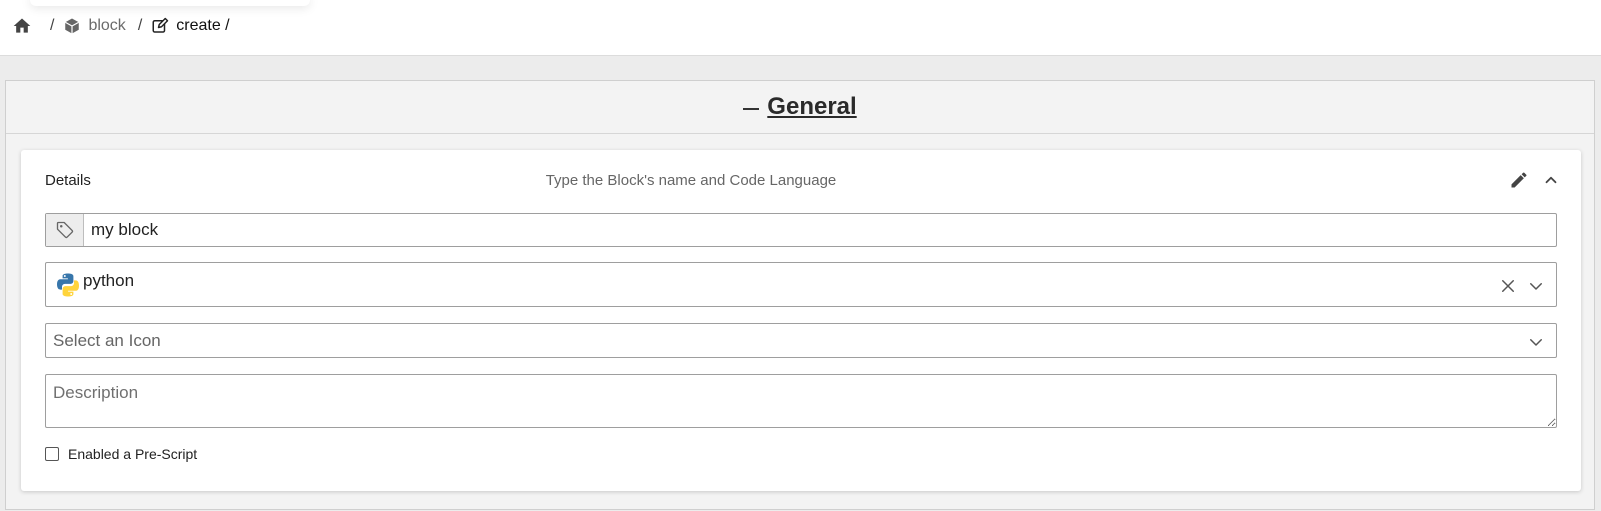 Image resolution: width=1601 pixels, height=511 pixels. What do you see at coordinates (107, 25) in the screenshot?
I see `breadcrumb-label-block: block` at bounding box center [107, 25].